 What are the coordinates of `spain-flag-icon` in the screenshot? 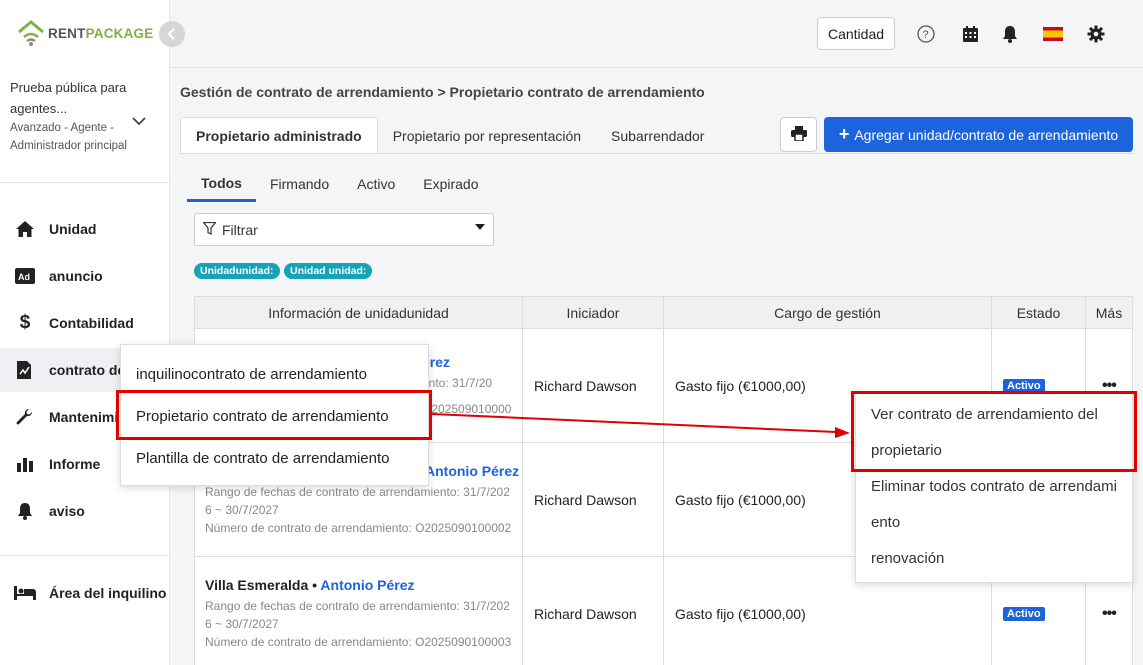 It's located at (1053, 34).